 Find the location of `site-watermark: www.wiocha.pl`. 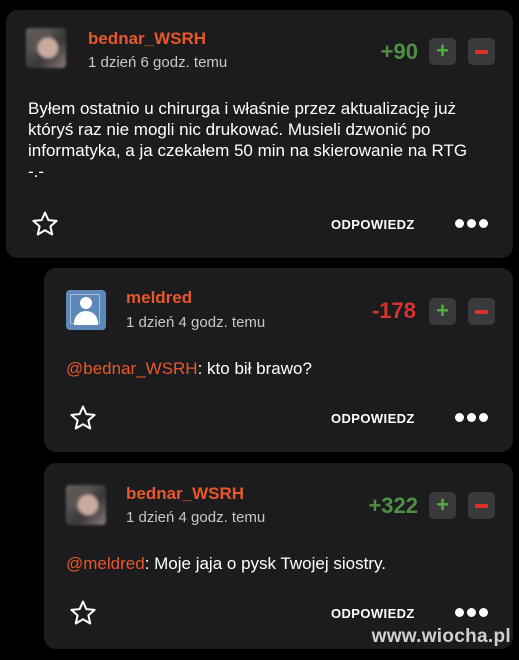

site-watermark: www.wiocha.pl is located at coordinates (441, 636).